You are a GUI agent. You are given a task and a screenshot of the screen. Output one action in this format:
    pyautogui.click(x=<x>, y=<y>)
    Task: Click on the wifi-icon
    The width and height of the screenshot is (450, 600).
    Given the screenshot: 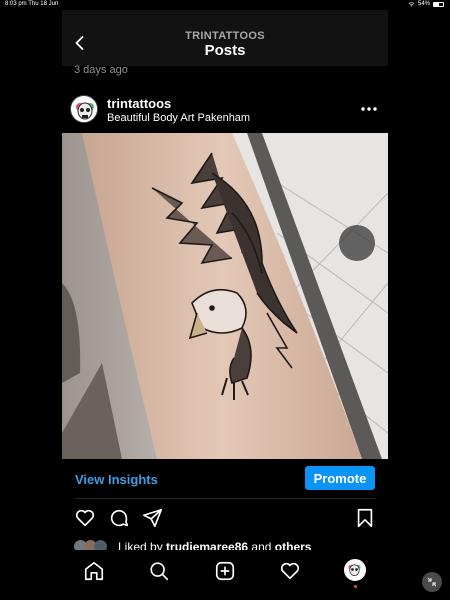 What is the action you would take?
    pyautogui.click(x=411, y=4)
    